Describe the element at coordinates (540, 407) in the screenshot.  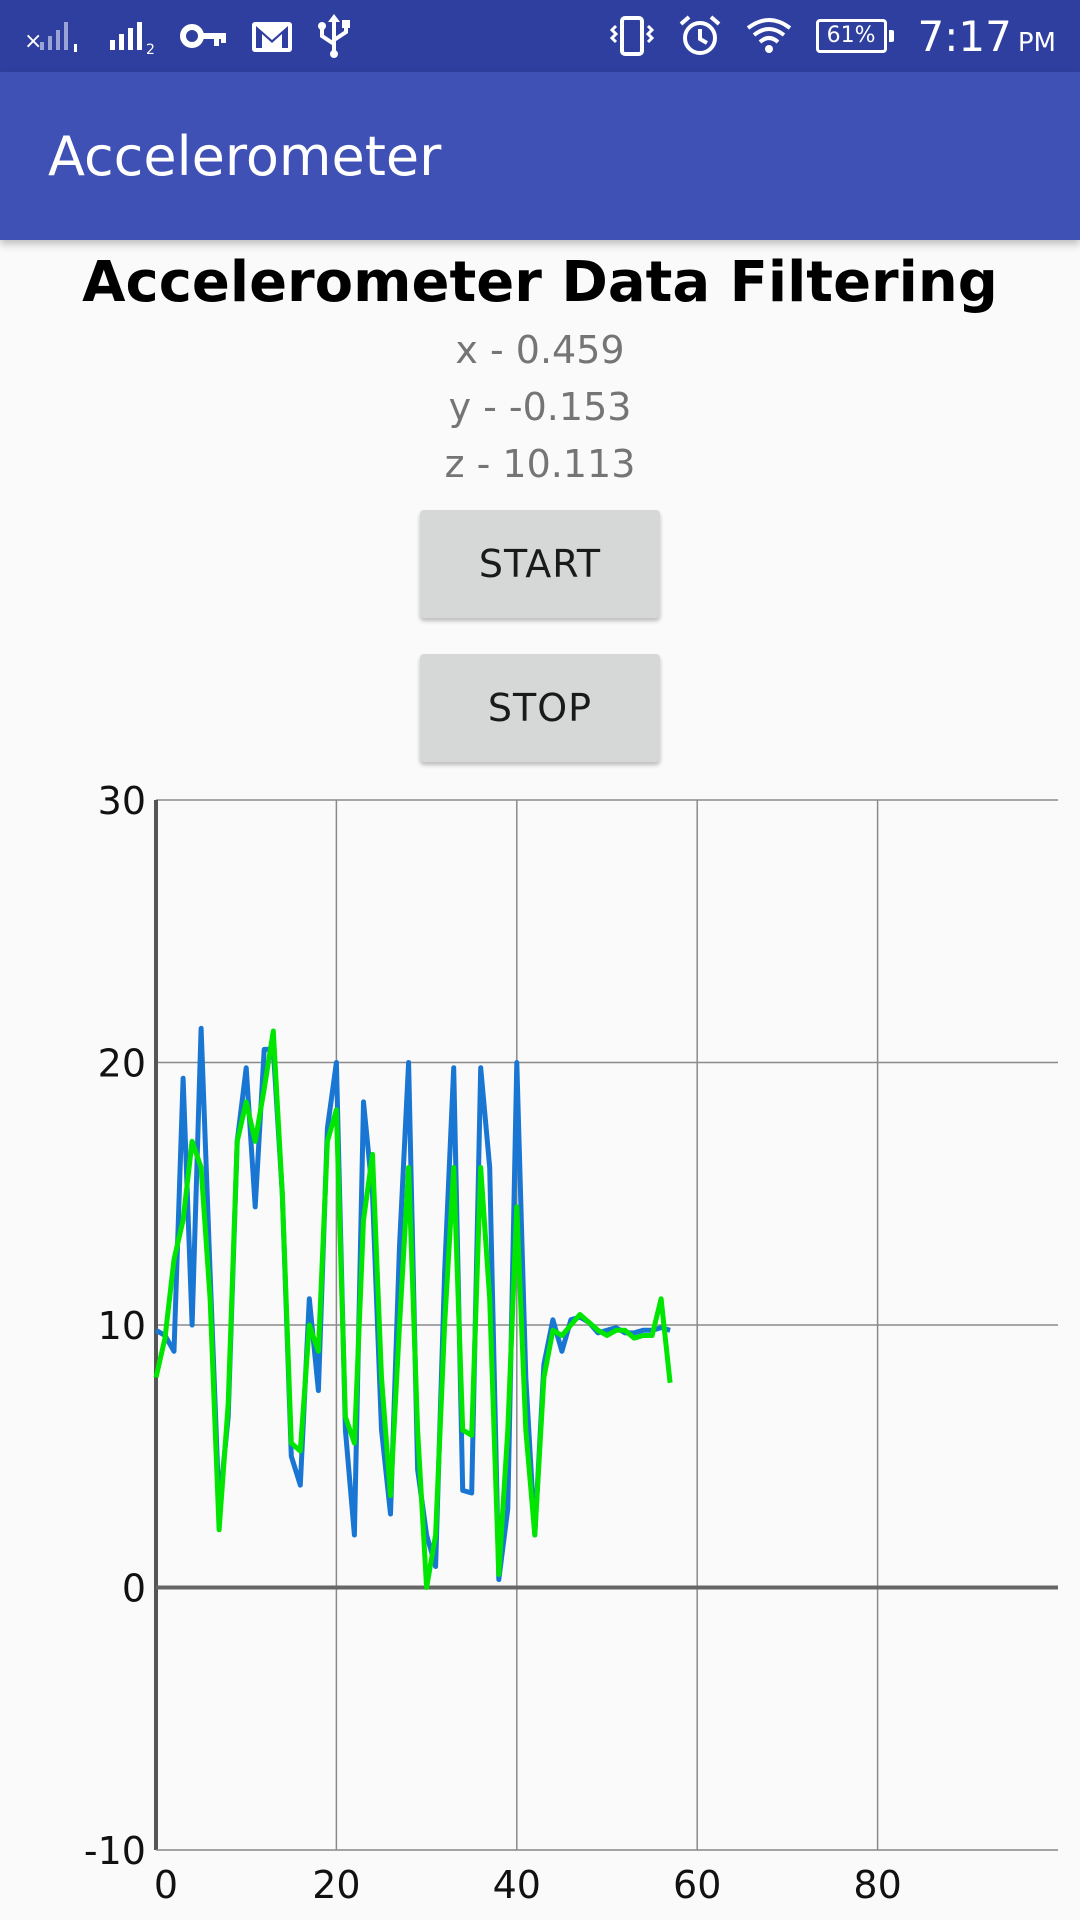
I see `y-readout: y - -0.153` at that location.